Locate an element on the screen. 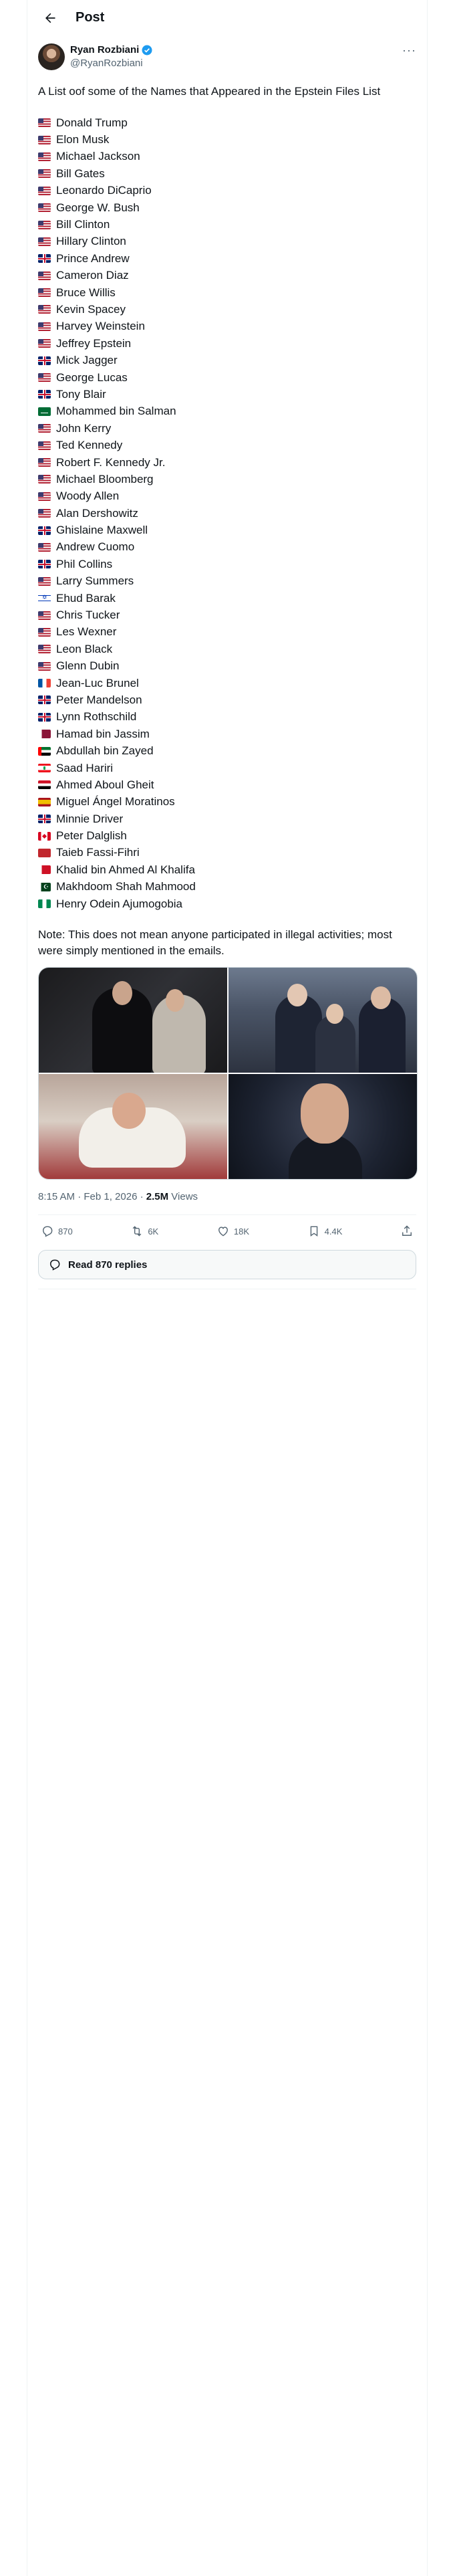  list-item: Ehud Barak is located at coordinates (227, 598).